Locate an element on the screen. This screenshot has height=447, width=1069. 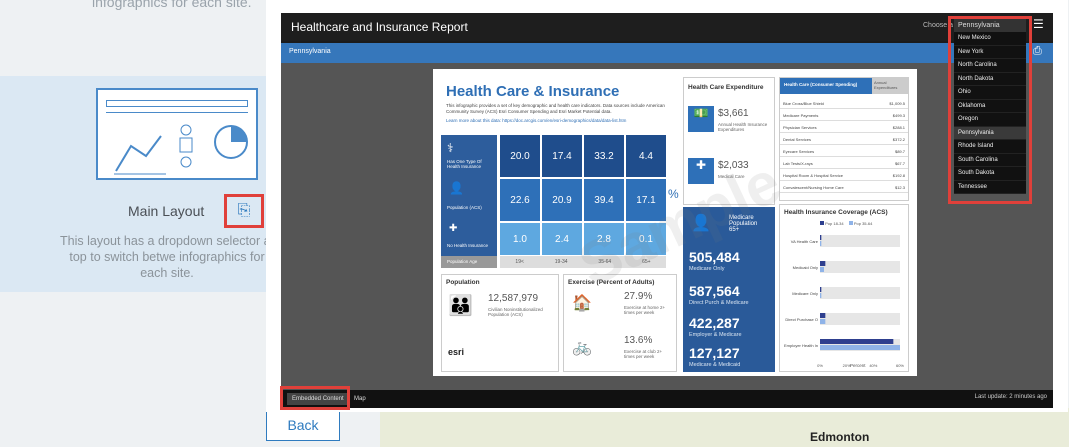
population-age-label: Population Age is located at coordinates (469, 262).